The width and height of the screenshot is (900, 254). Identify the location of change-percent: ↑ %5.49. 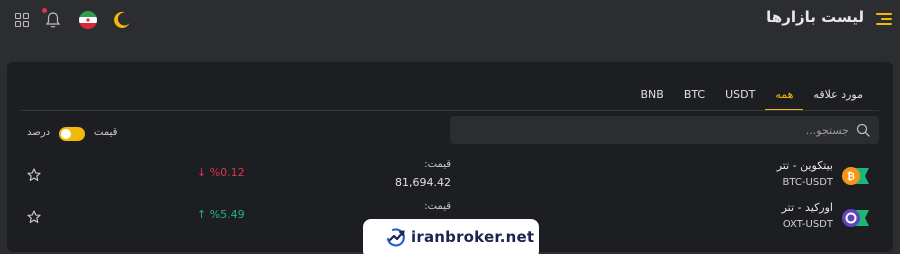
(221, 214).